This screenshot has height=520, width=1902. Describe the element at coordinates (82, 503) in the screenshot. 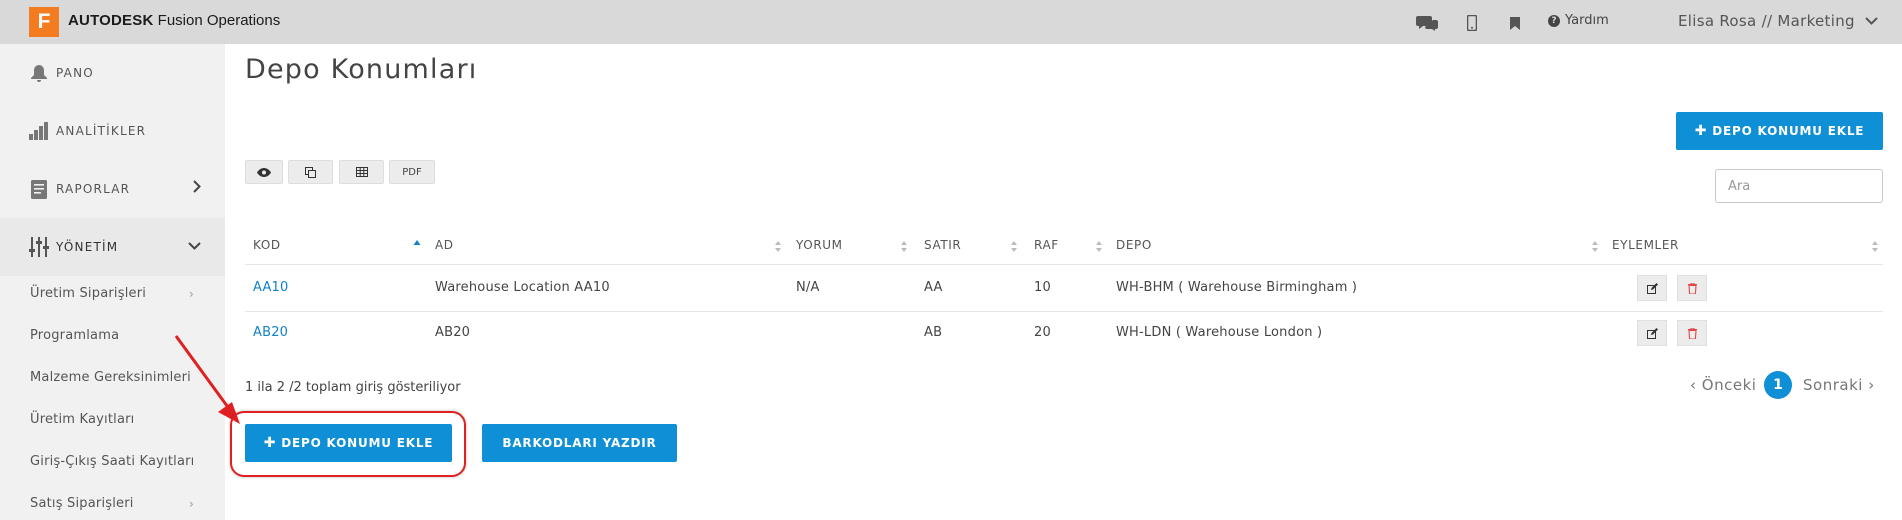

I see `sidebar-subitem-satis-siparisleri: Satış Siparişleri` at that location.